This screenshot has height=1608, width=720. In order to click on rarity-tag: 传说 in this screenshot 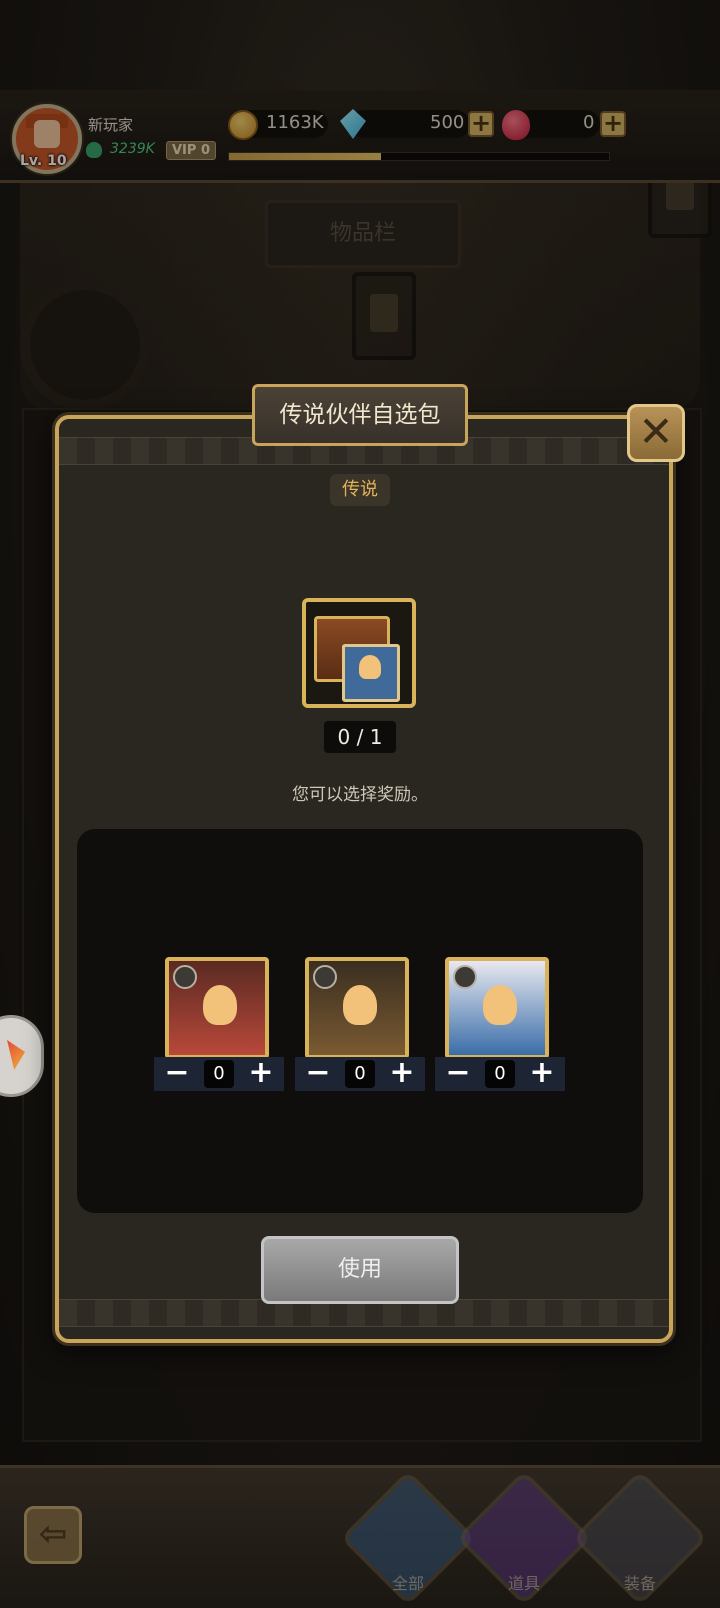, I will do `click(360, 490)`.